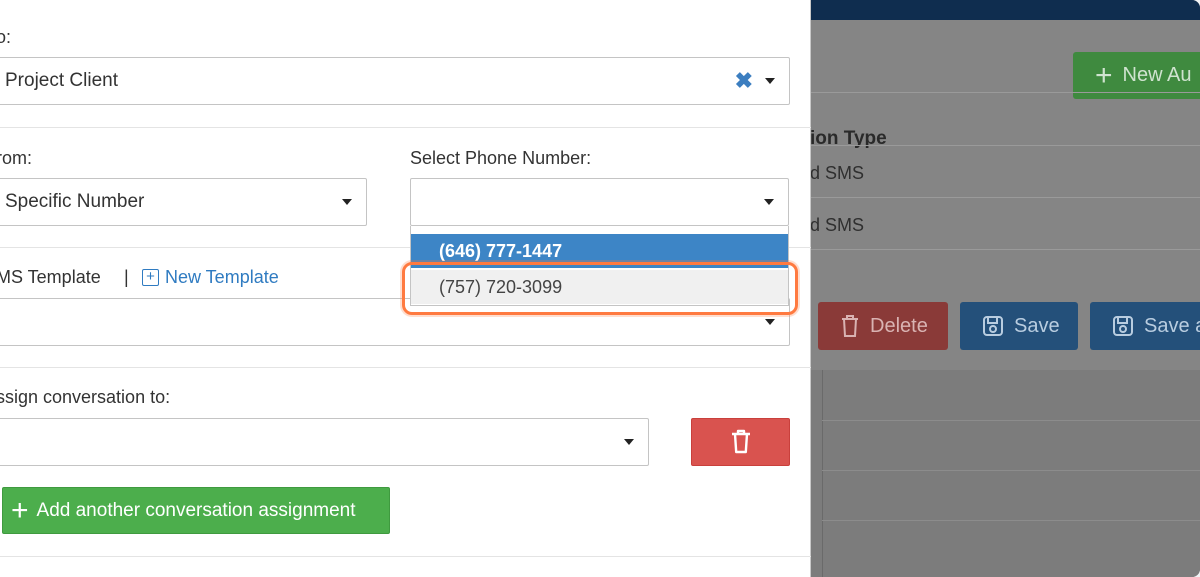 The height and width of the screenshot is (577, 1200). Describe the element at coordinates (324, 442) in the screenshot. I see `assign-select` at that location.